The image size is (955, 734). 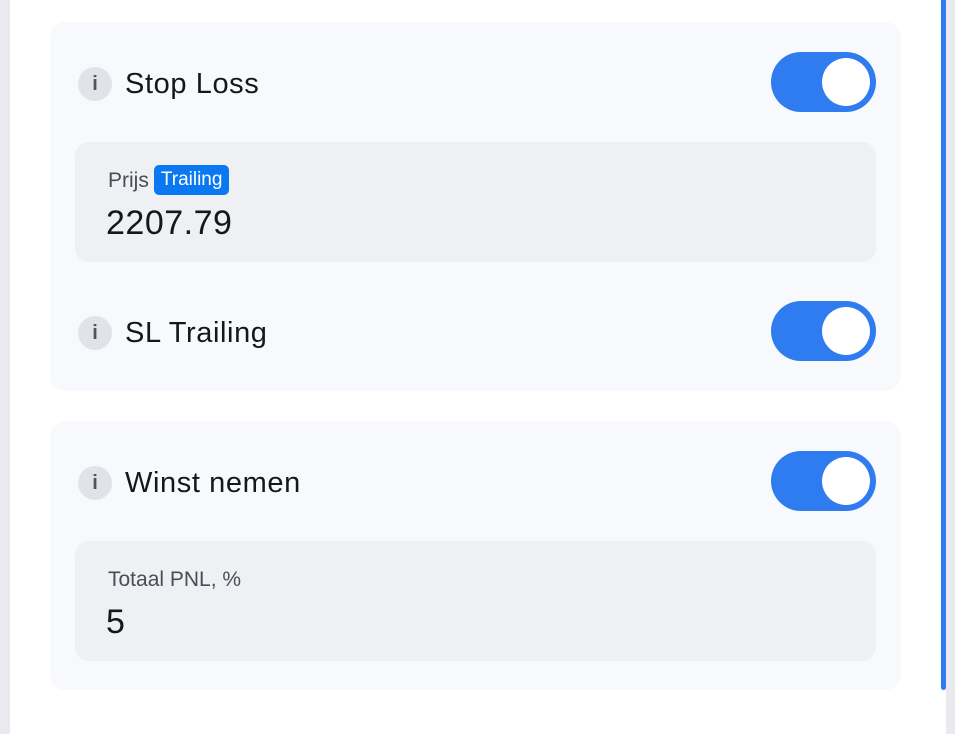 I want to click on trailing-badge: Trailing, so click(x=191, y=180).